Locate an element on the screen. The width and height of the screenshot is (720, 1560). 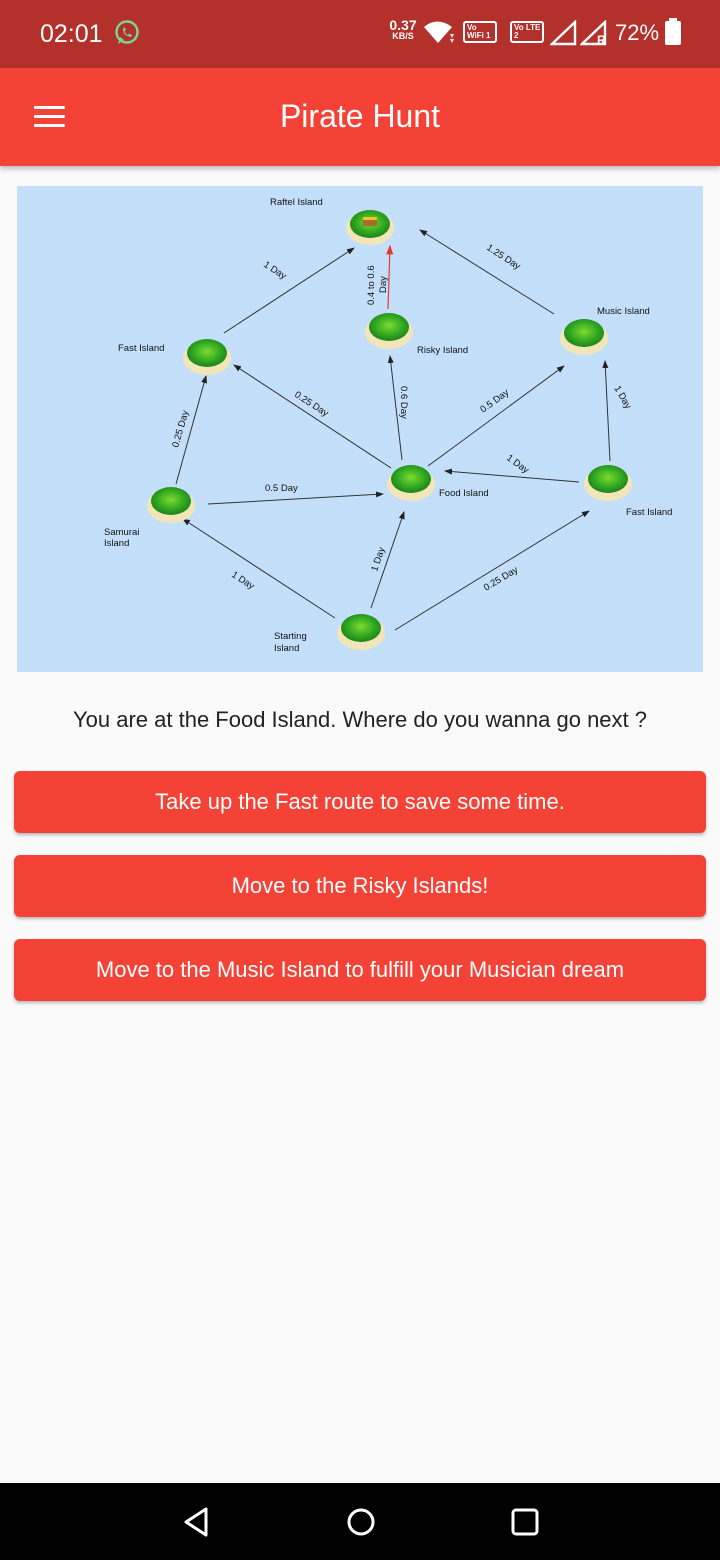
wifi-icon is located at coordinates (439, 32).